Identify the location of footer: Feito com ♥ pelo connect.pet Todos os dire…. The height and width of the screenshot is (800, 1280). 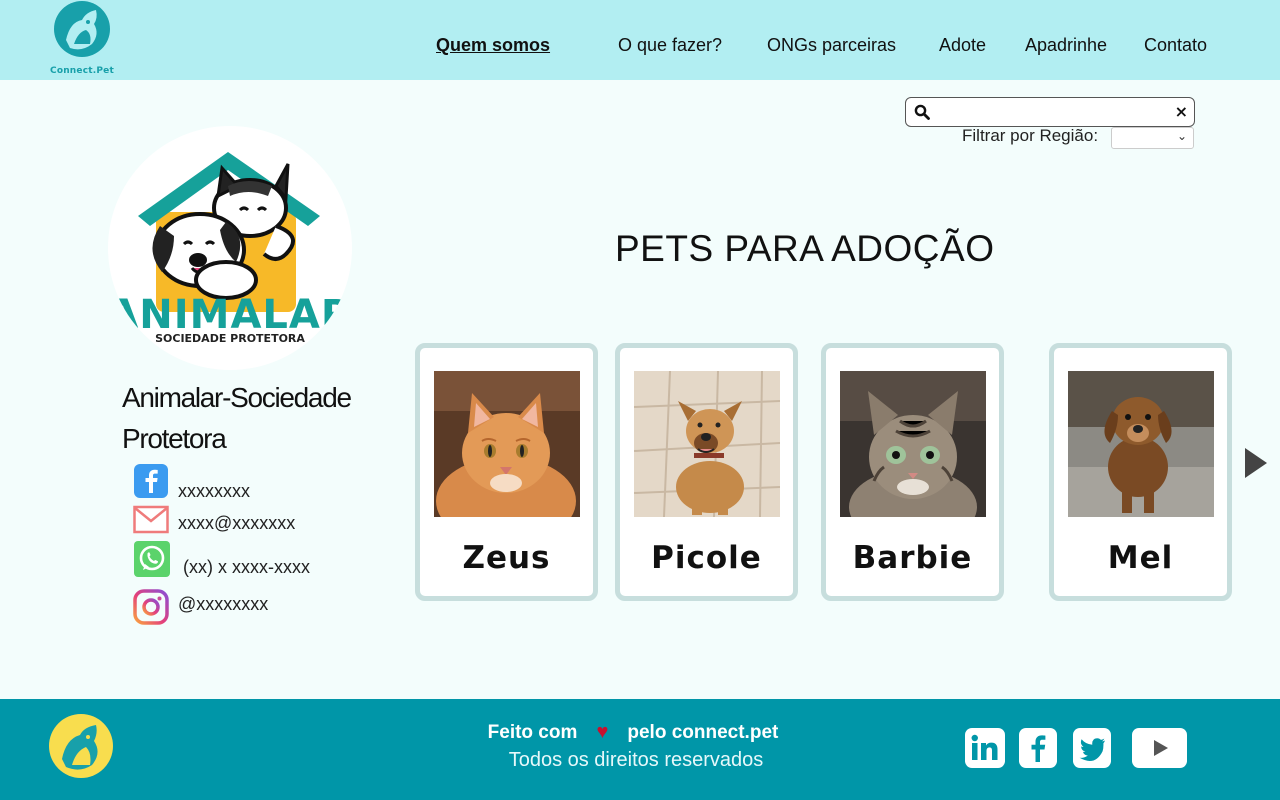
(640, 749).